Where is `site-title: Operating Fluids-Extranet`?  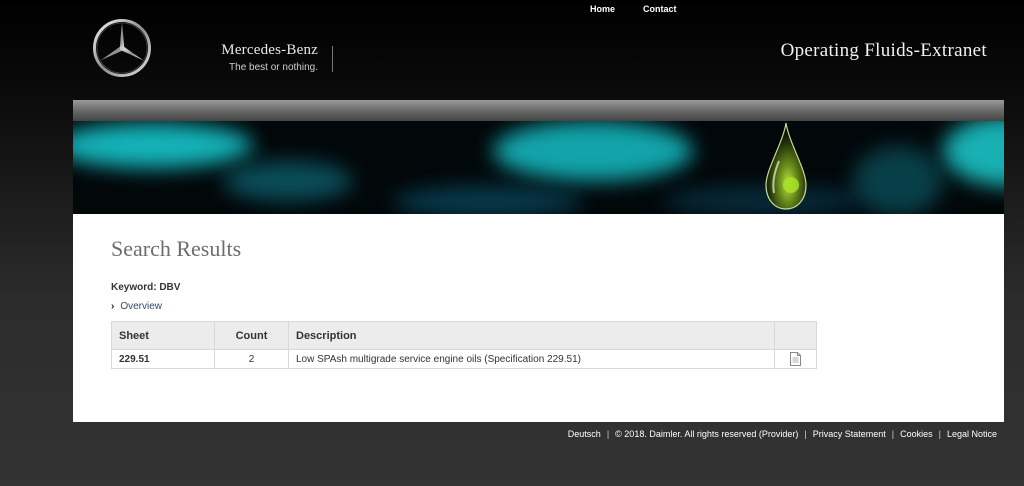
site-title: Operating Fluids-Extranet is located at coordinates (883, 50).